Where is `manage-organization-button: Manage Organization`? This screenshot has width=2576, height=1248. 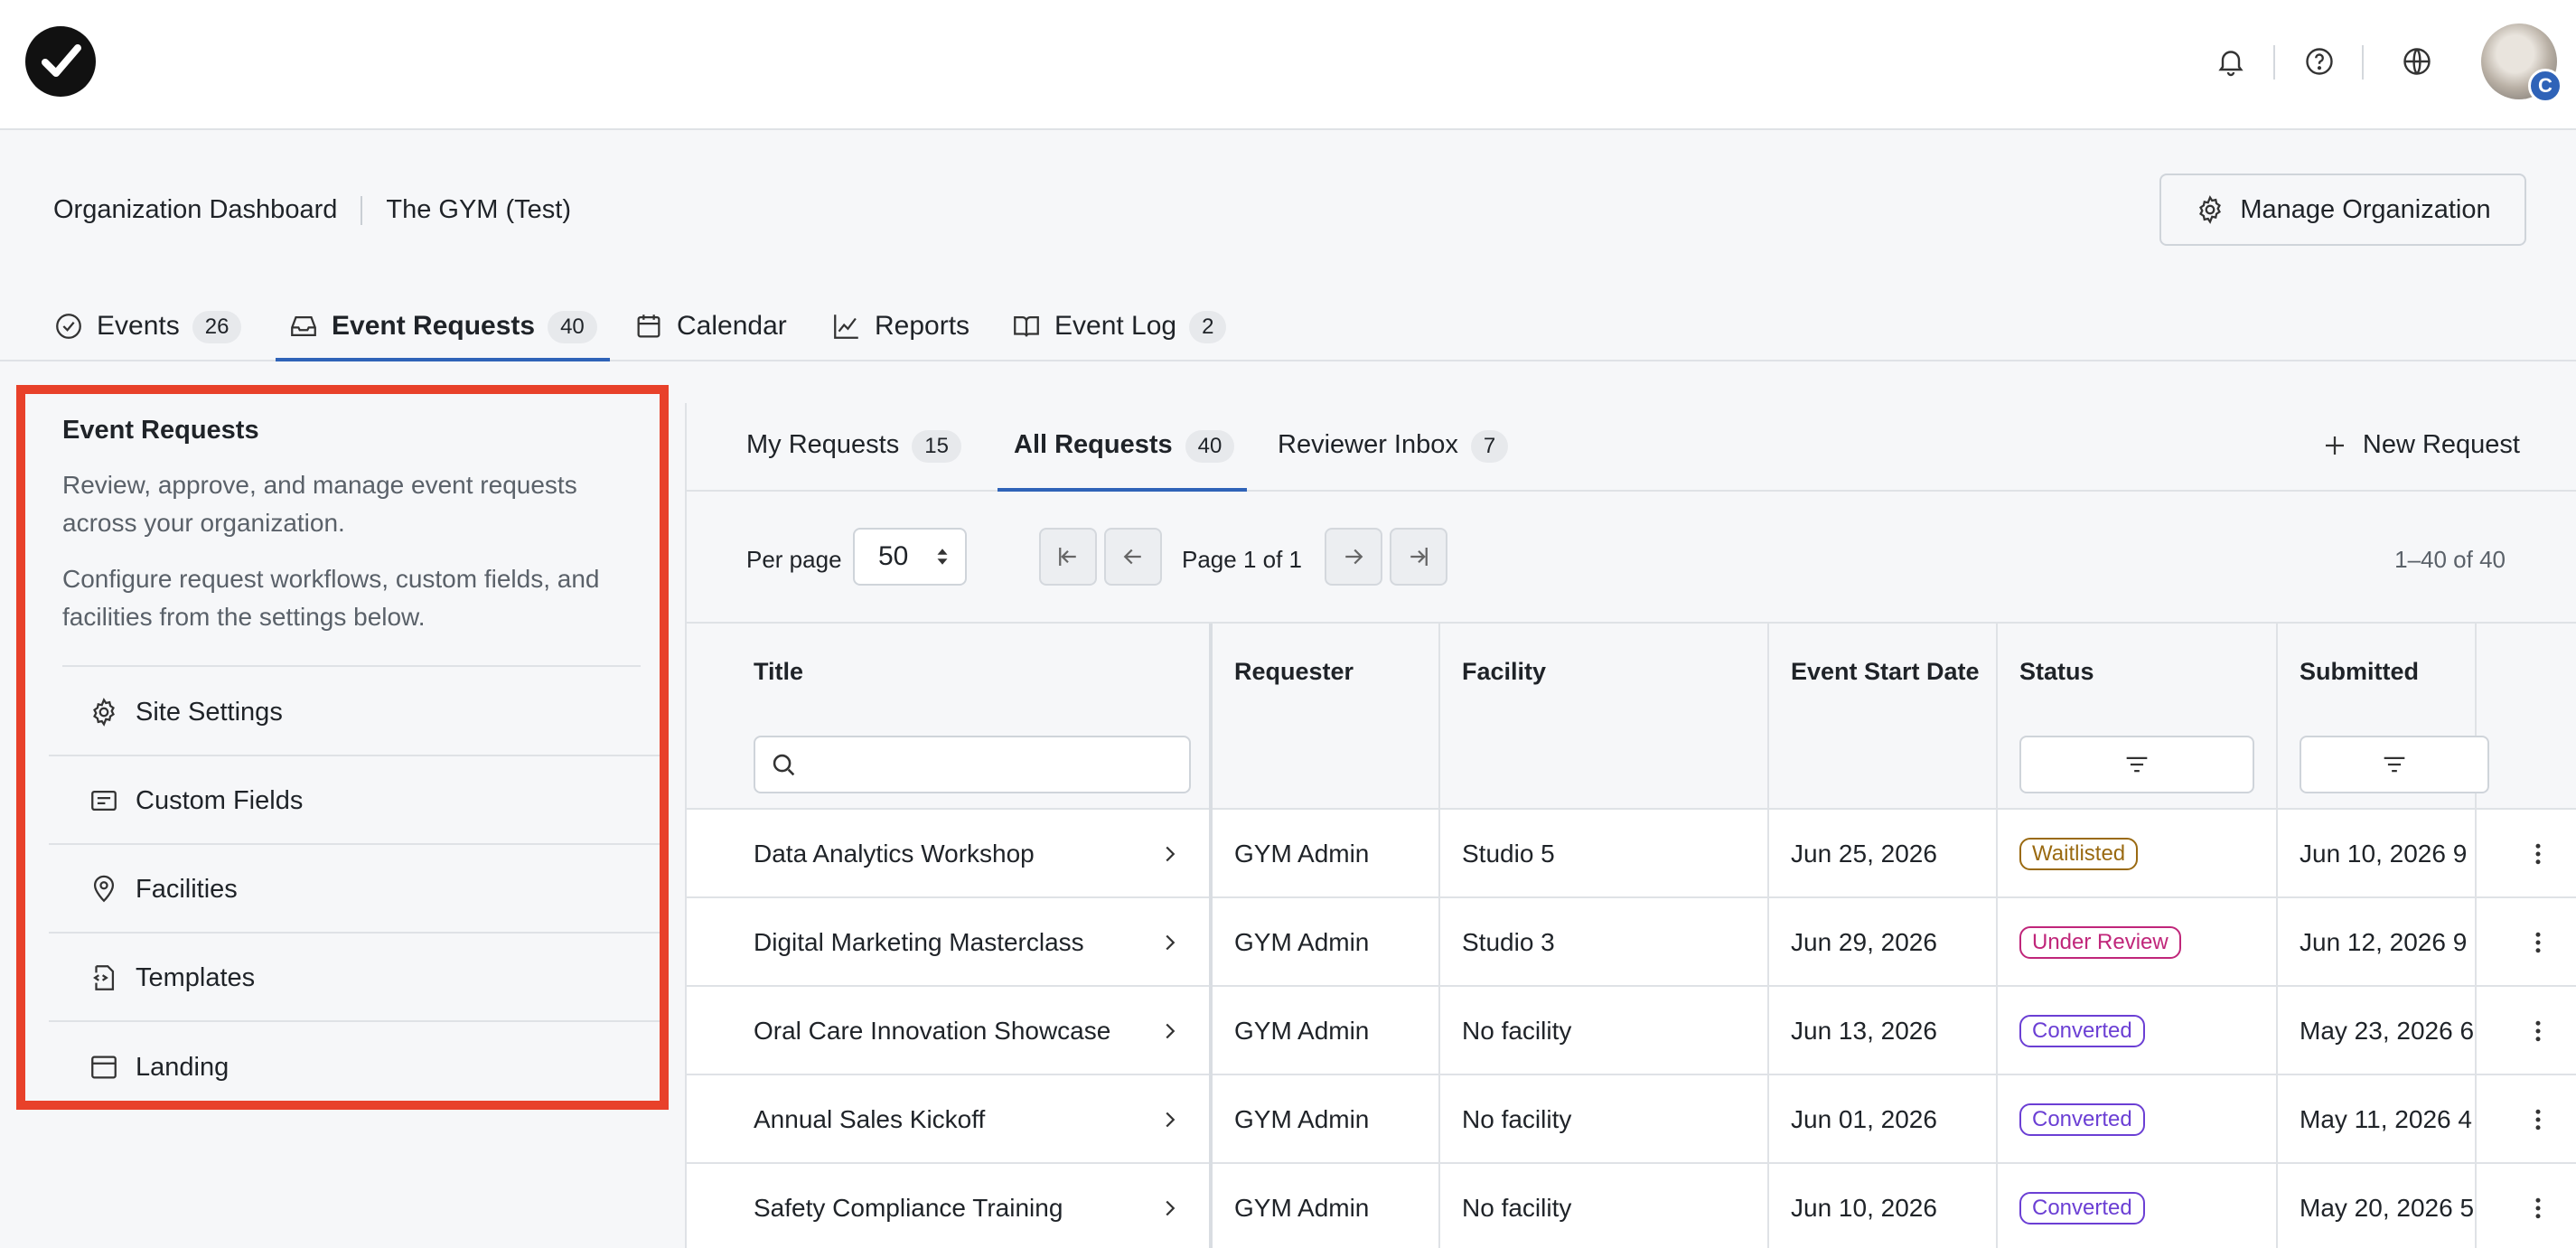
manage-organization-button: Manage Organization is located at coordinates (2342, 210).